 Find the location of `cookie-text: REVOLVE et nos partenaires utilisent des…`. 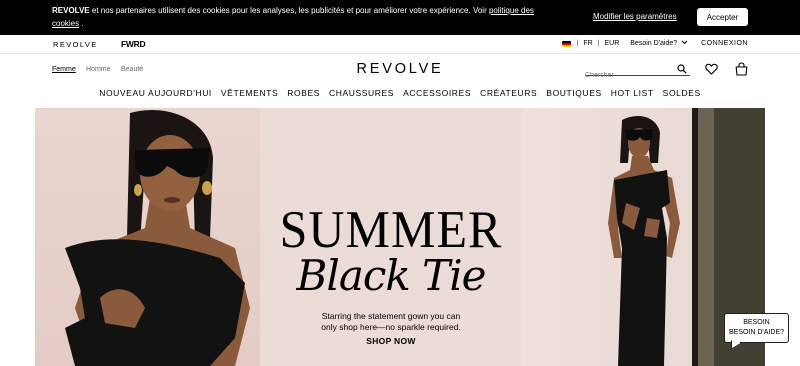

cookie-text: REVOLVE et nos partenaires utilisent des… is located at coordinates (307, 17).